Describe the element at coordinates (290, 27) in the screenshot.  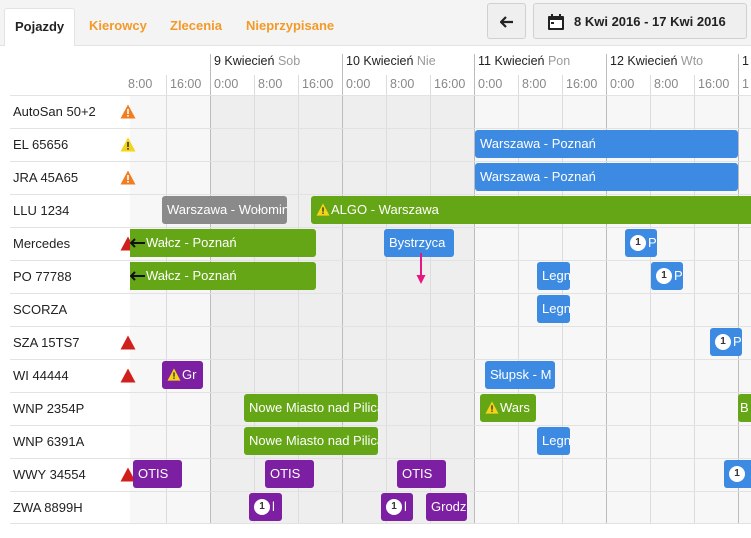
I see `tab-nieprzypisane: Nieprzypisane` at that location.